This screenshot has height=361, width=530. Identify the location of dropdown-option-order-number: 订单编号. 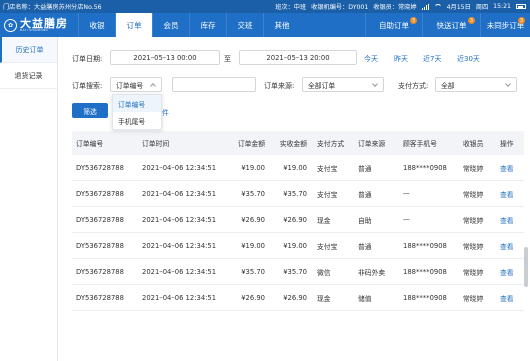
(137, 103).